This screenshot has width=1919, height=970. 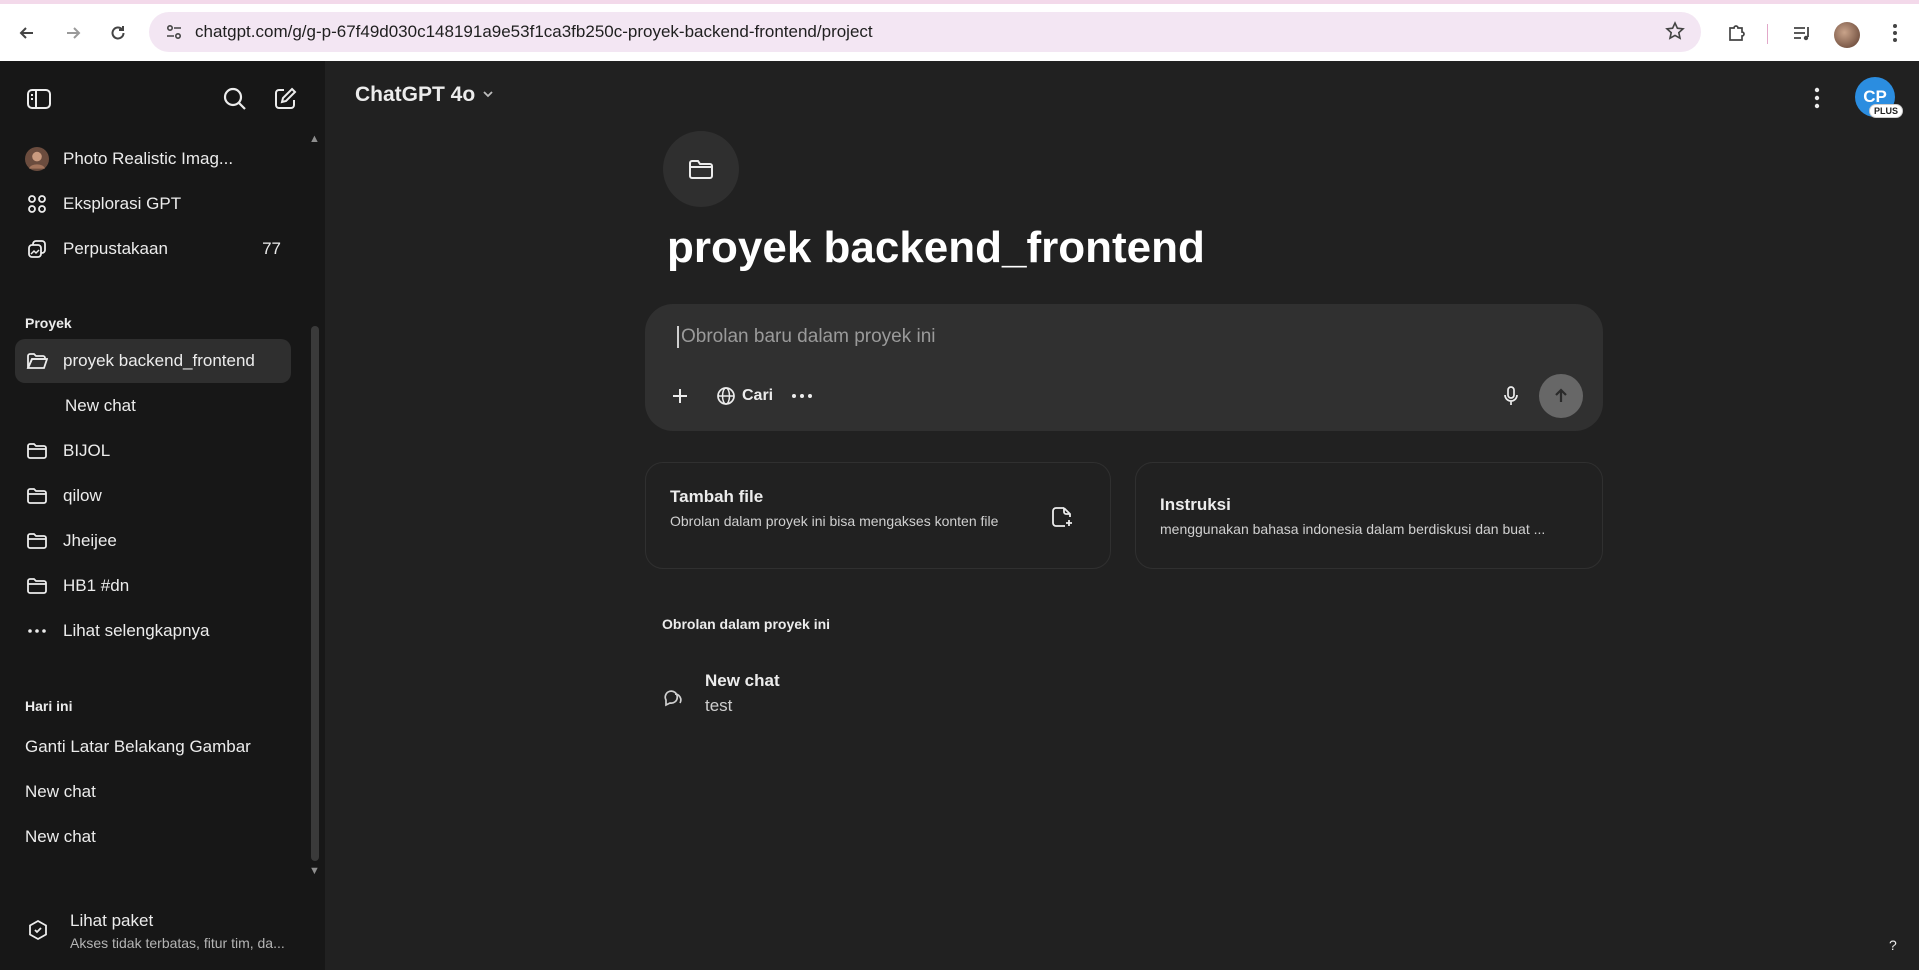 I want to click on plan-badge: PLUS, so click(x=1886, y=111).